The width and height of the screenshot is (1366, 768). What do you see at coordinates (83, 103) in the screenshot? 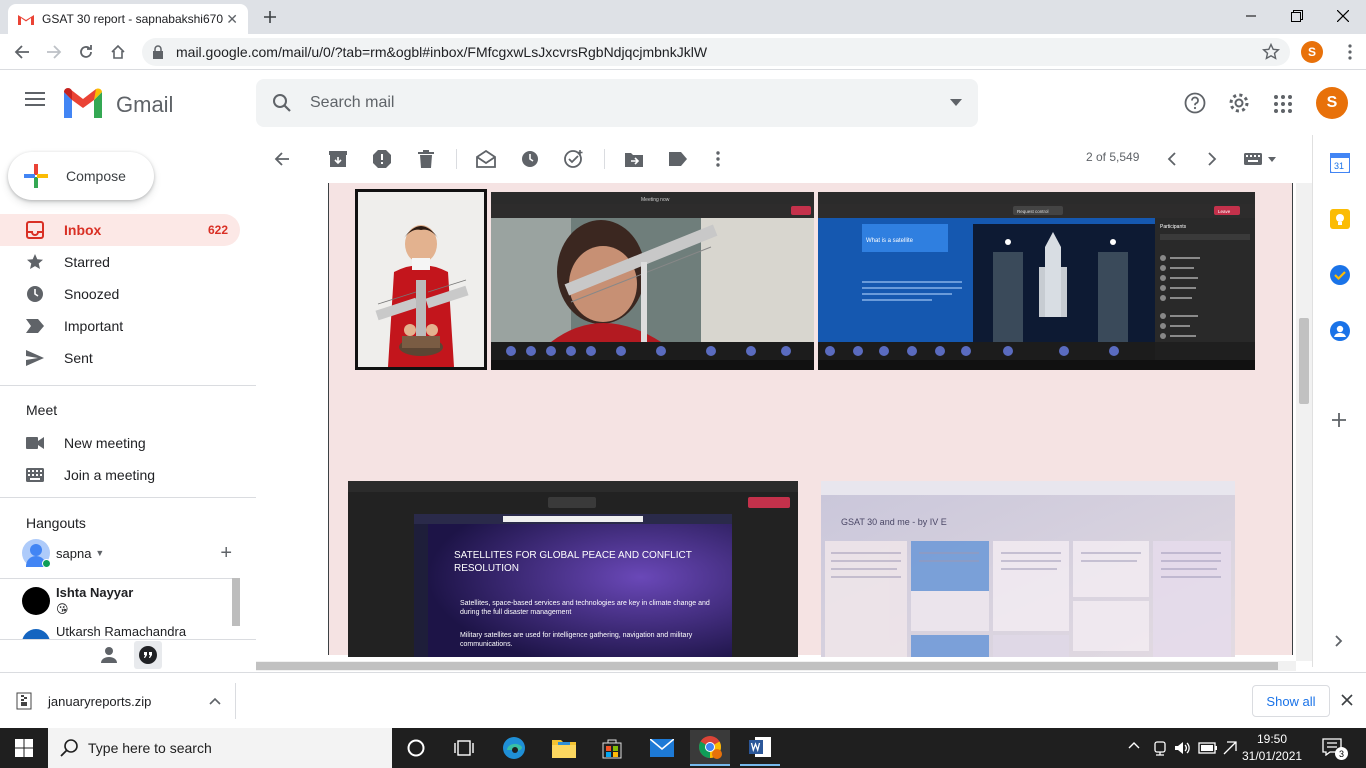
I see `gmail-logo-icon` at bounding box center [83, 103].